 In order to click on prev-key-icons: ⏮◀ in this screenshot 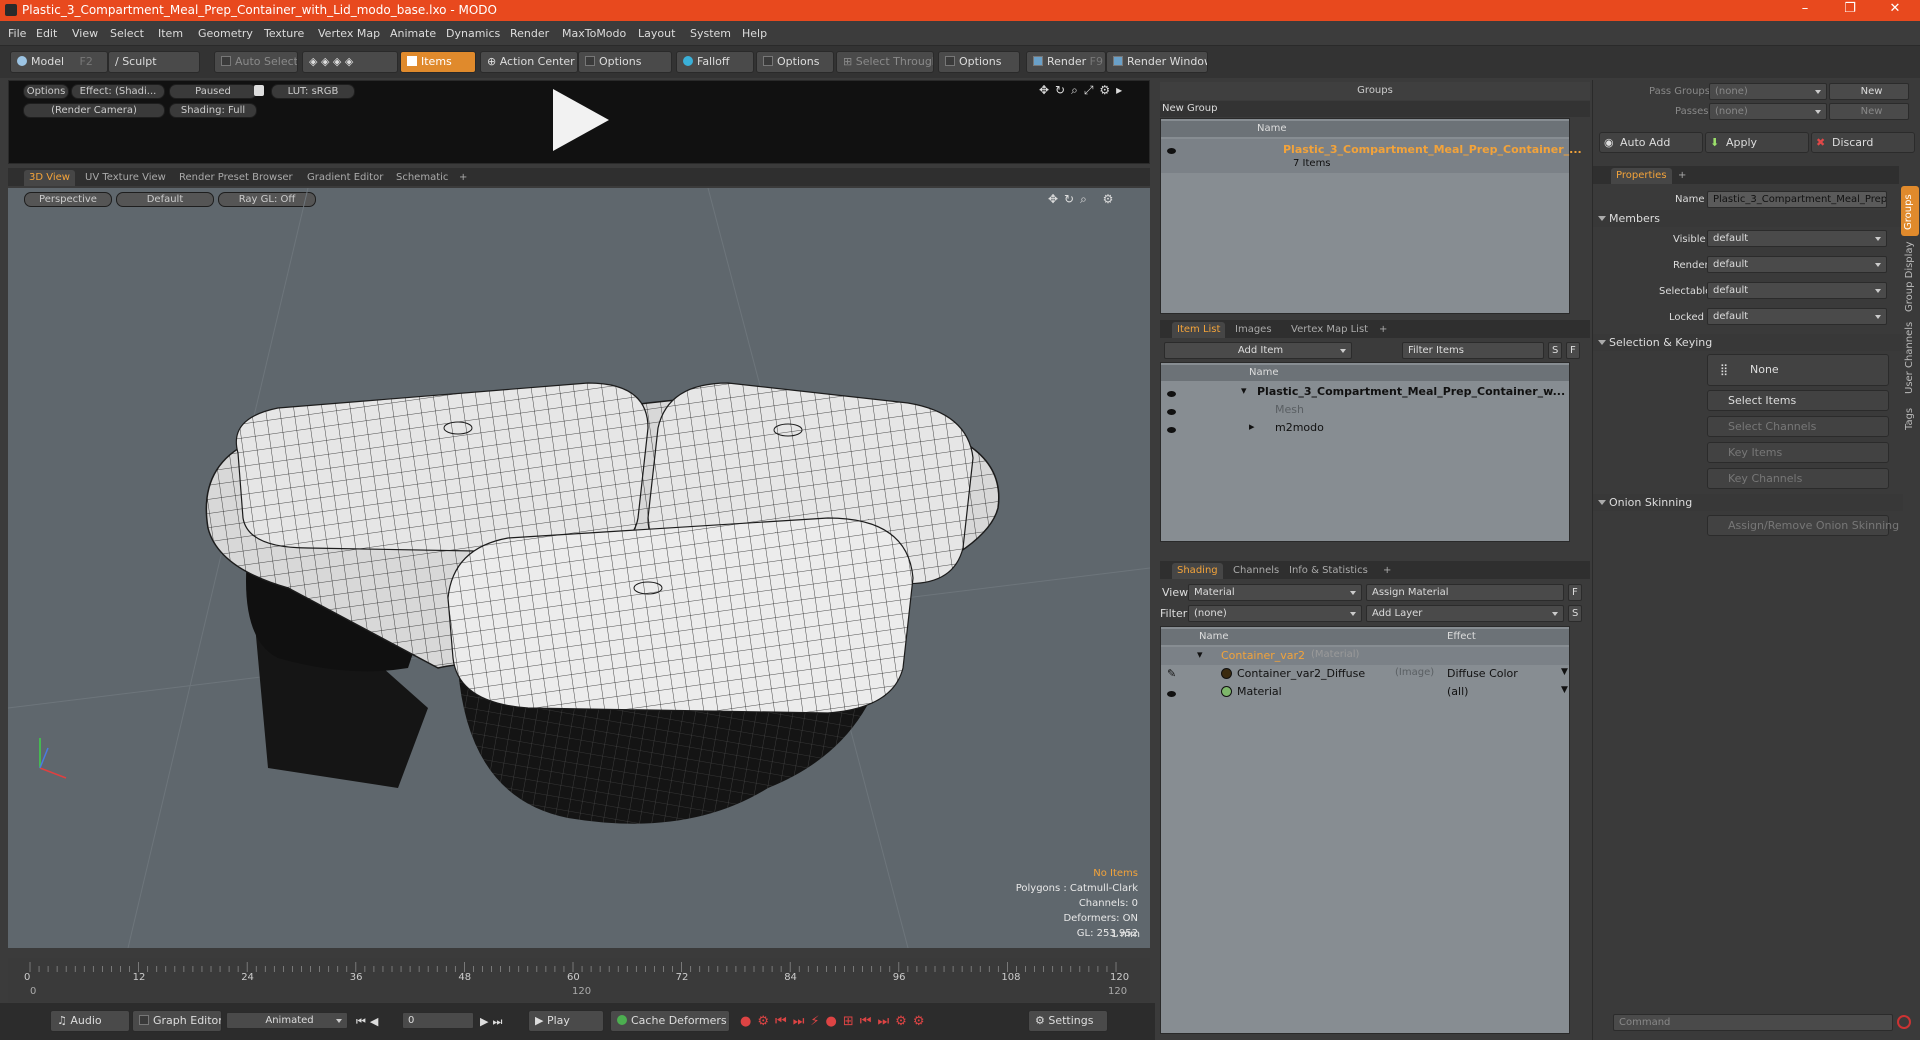, I will do `click(369, 1022)`.